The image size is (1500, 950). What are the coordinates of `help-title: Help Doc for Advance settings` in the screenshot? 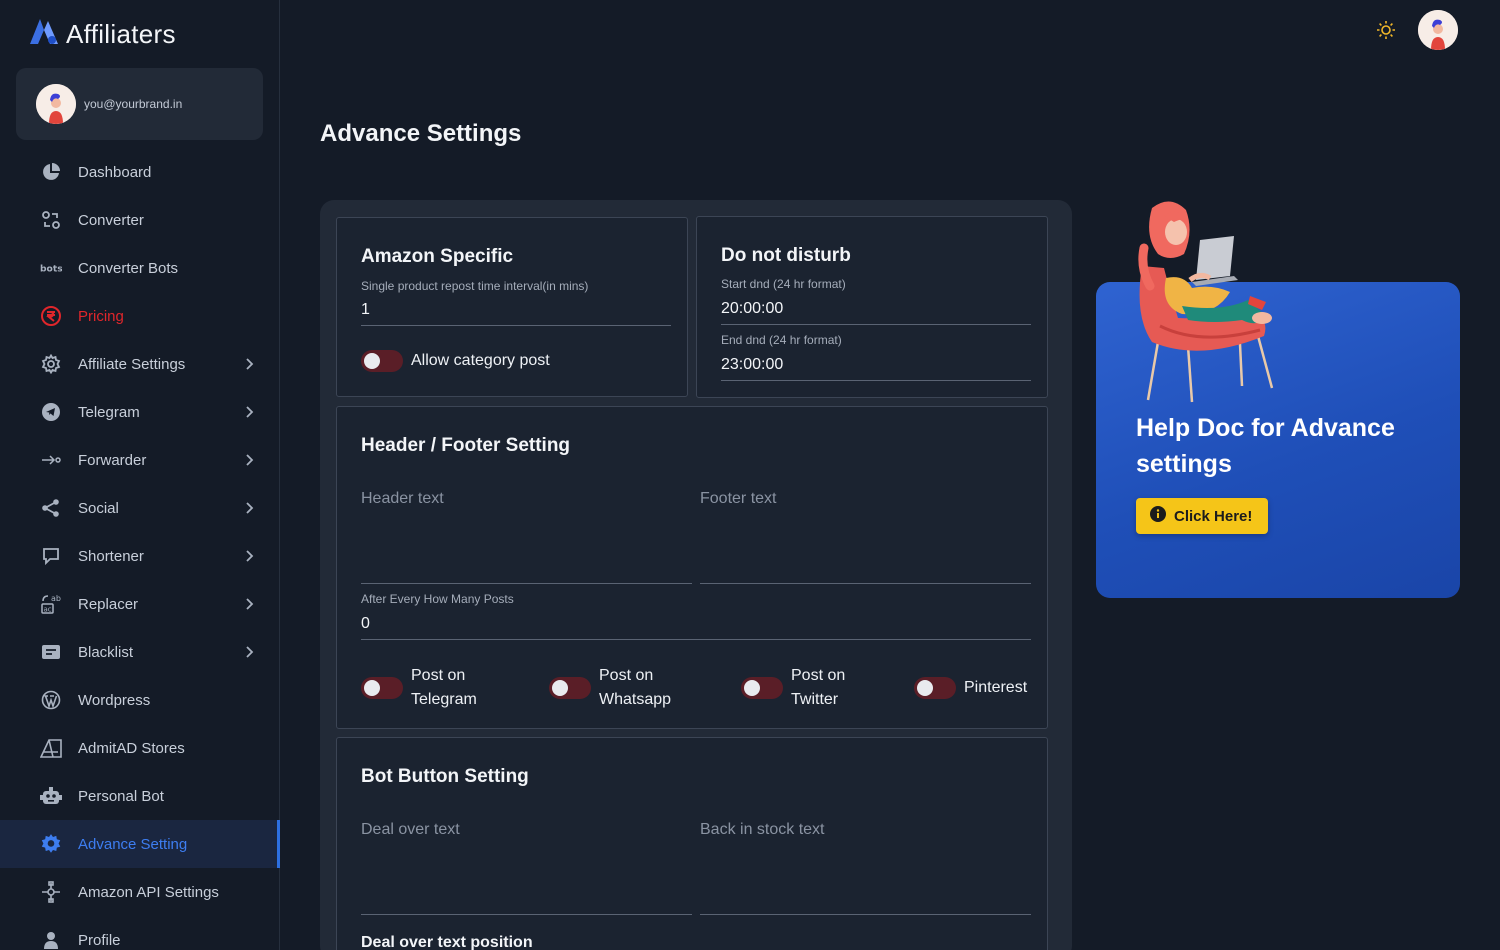 It's located at (1265, 446).